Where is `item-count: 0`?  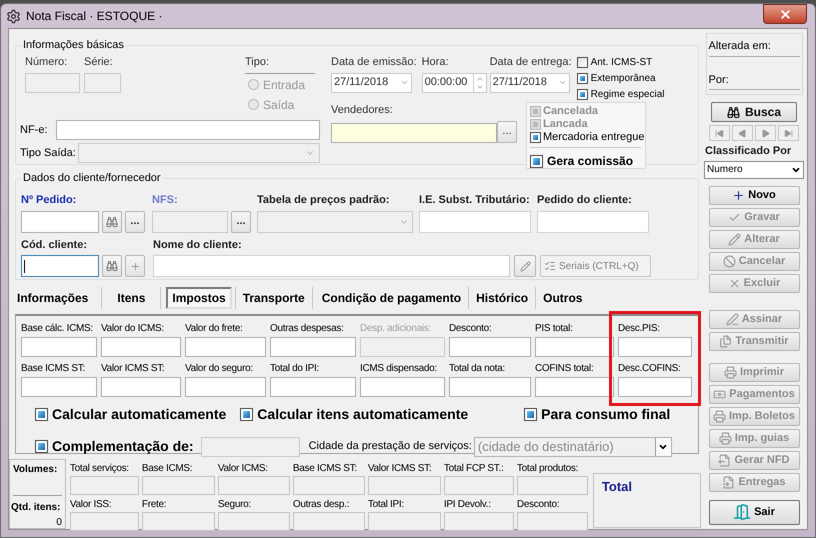 item-count: 0 is located at coordinates (59, 523).